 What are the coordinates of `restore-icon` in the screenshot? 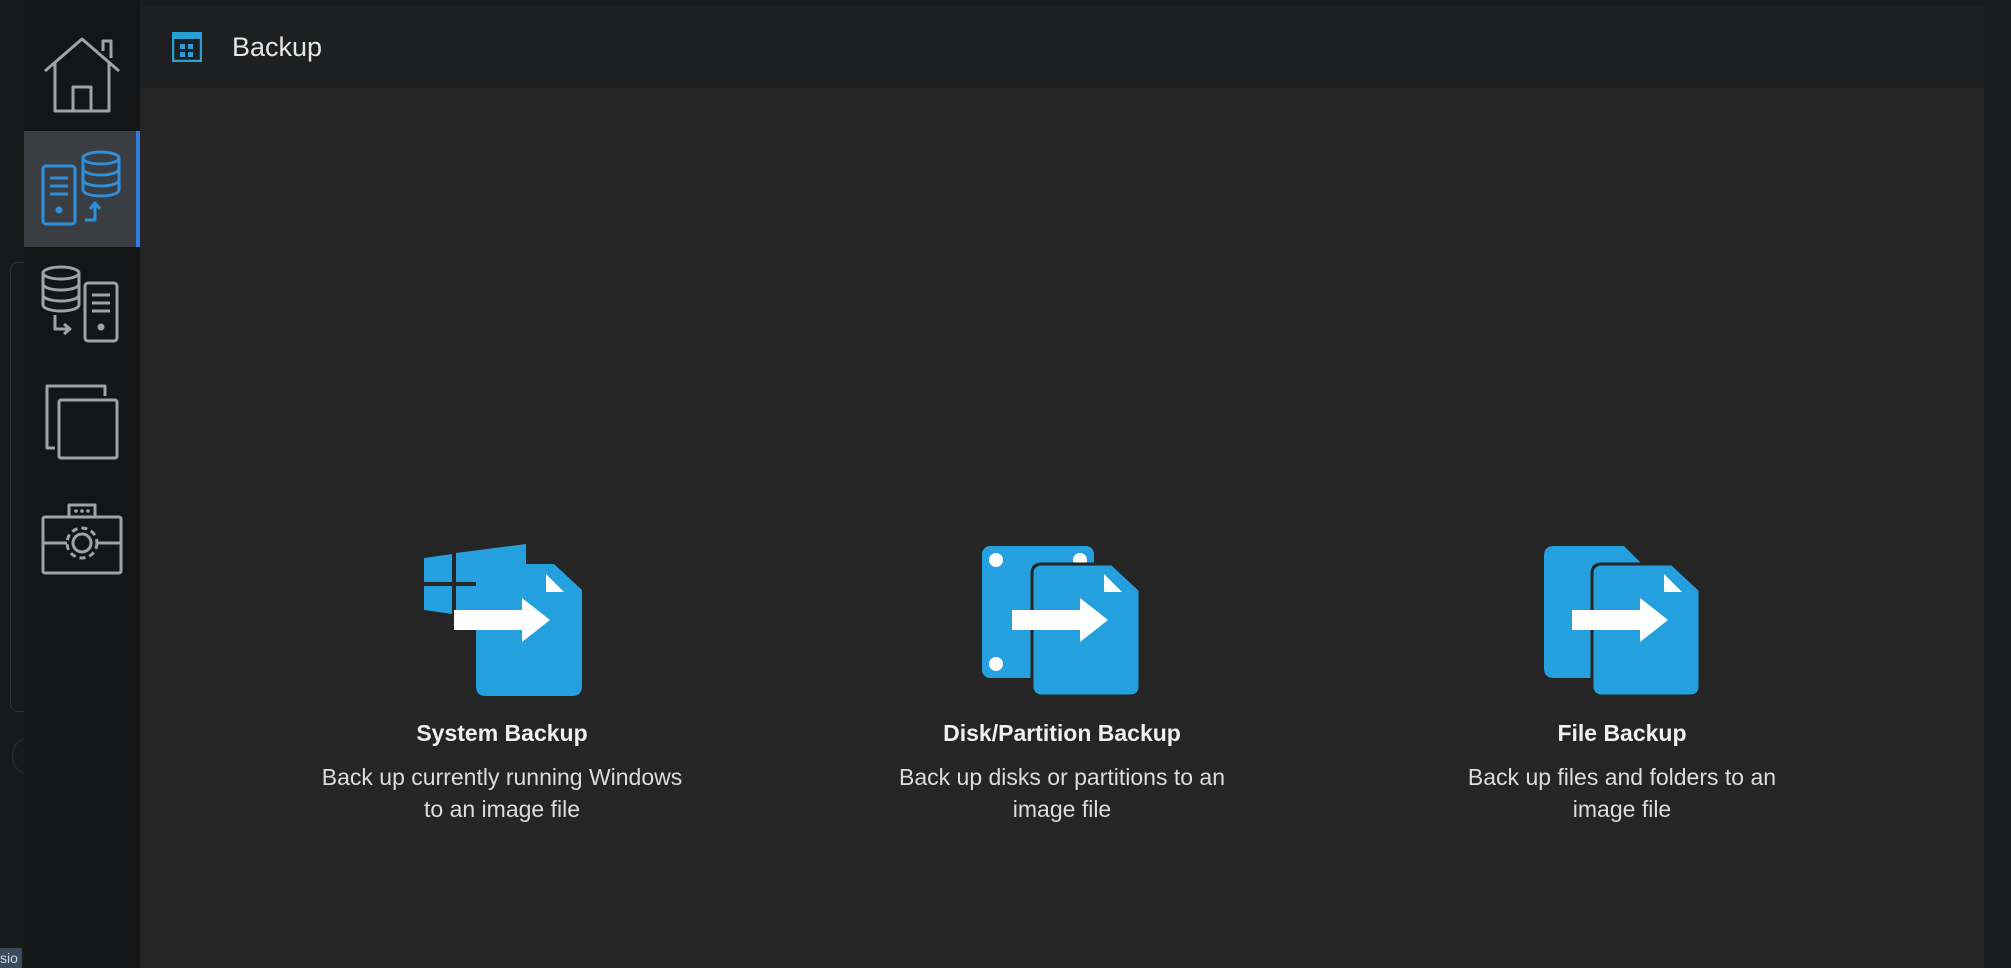 It's located at (80, 304).